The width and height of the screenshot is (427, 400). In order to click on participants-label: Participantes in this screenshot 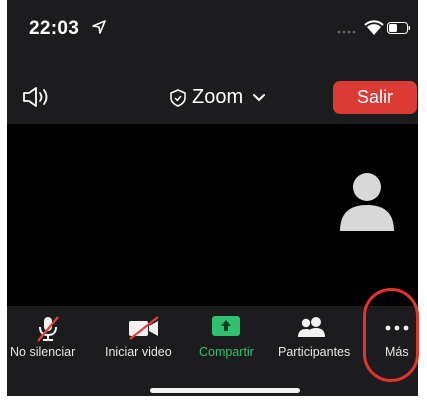, I will do `click(314, 352)`.